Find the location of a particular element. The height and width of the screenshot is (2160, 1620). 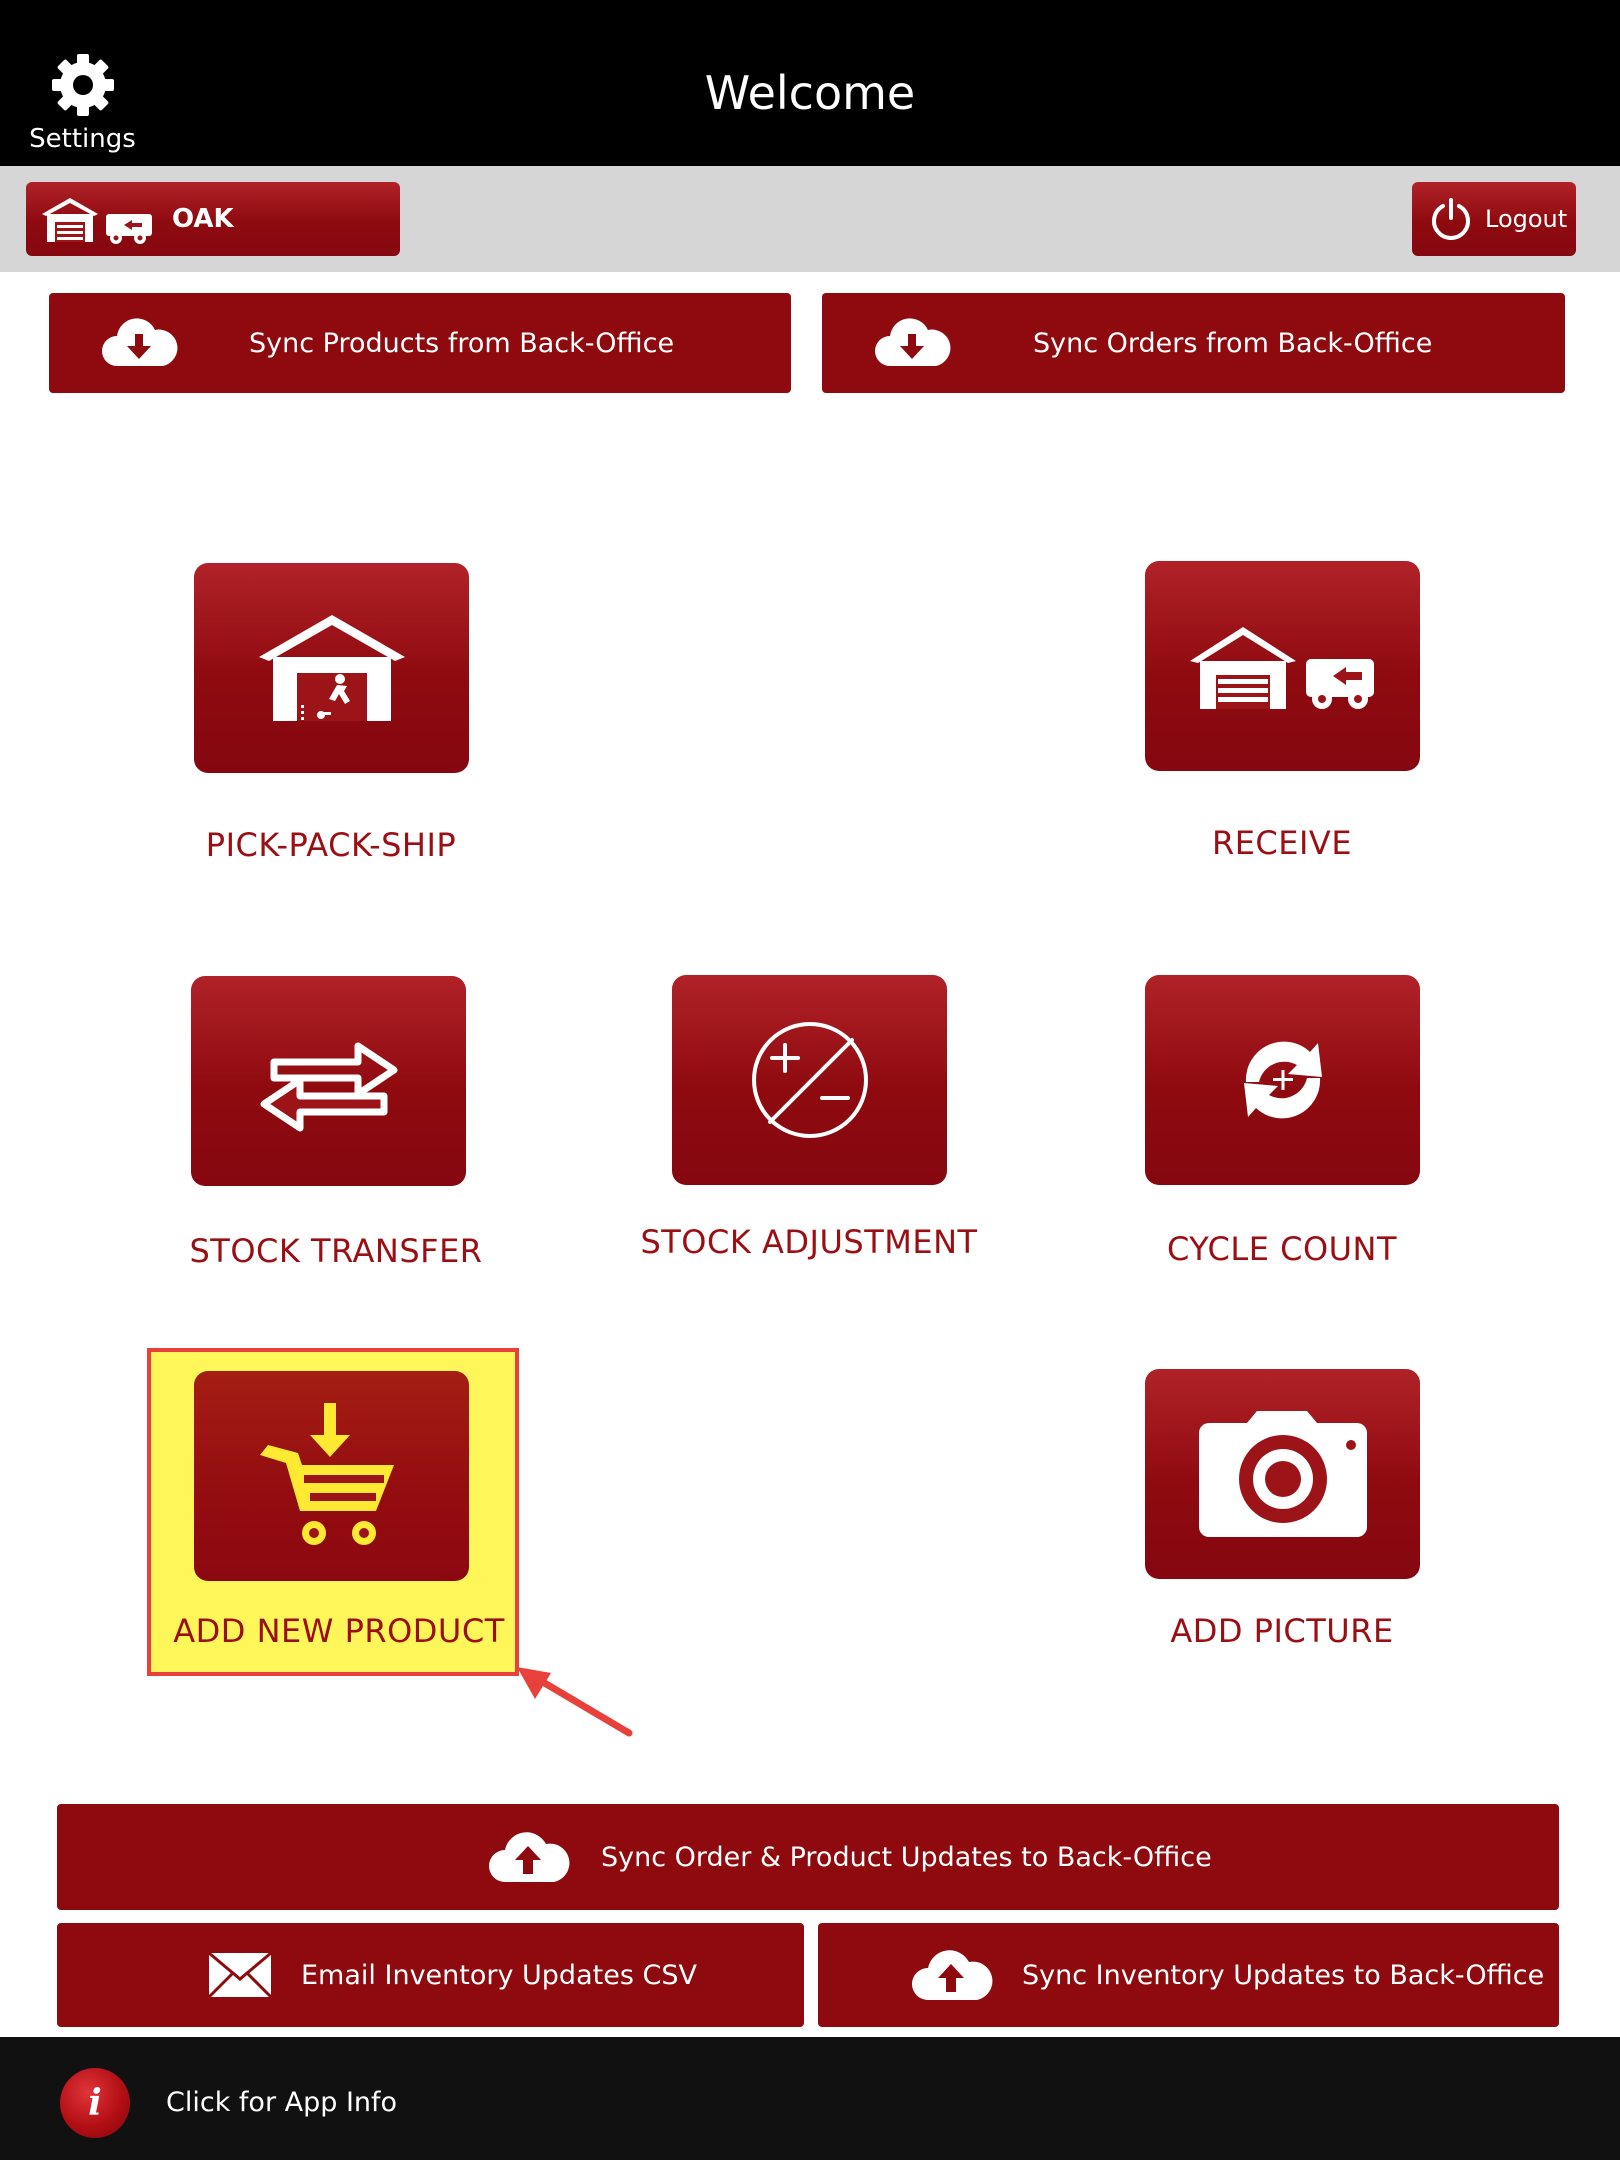

receive-tile is located at coordinates (1282, 666).